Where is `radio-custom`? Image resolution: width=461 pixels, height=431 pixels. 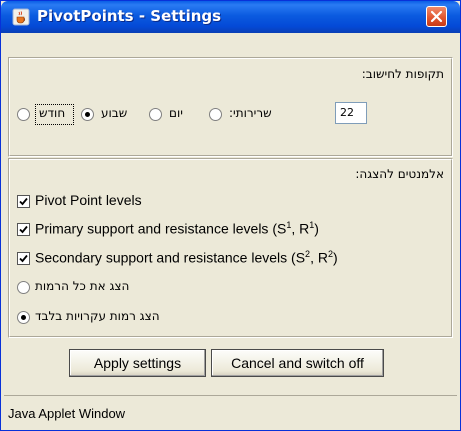
radio-custom is located at coordinates (215, 114).